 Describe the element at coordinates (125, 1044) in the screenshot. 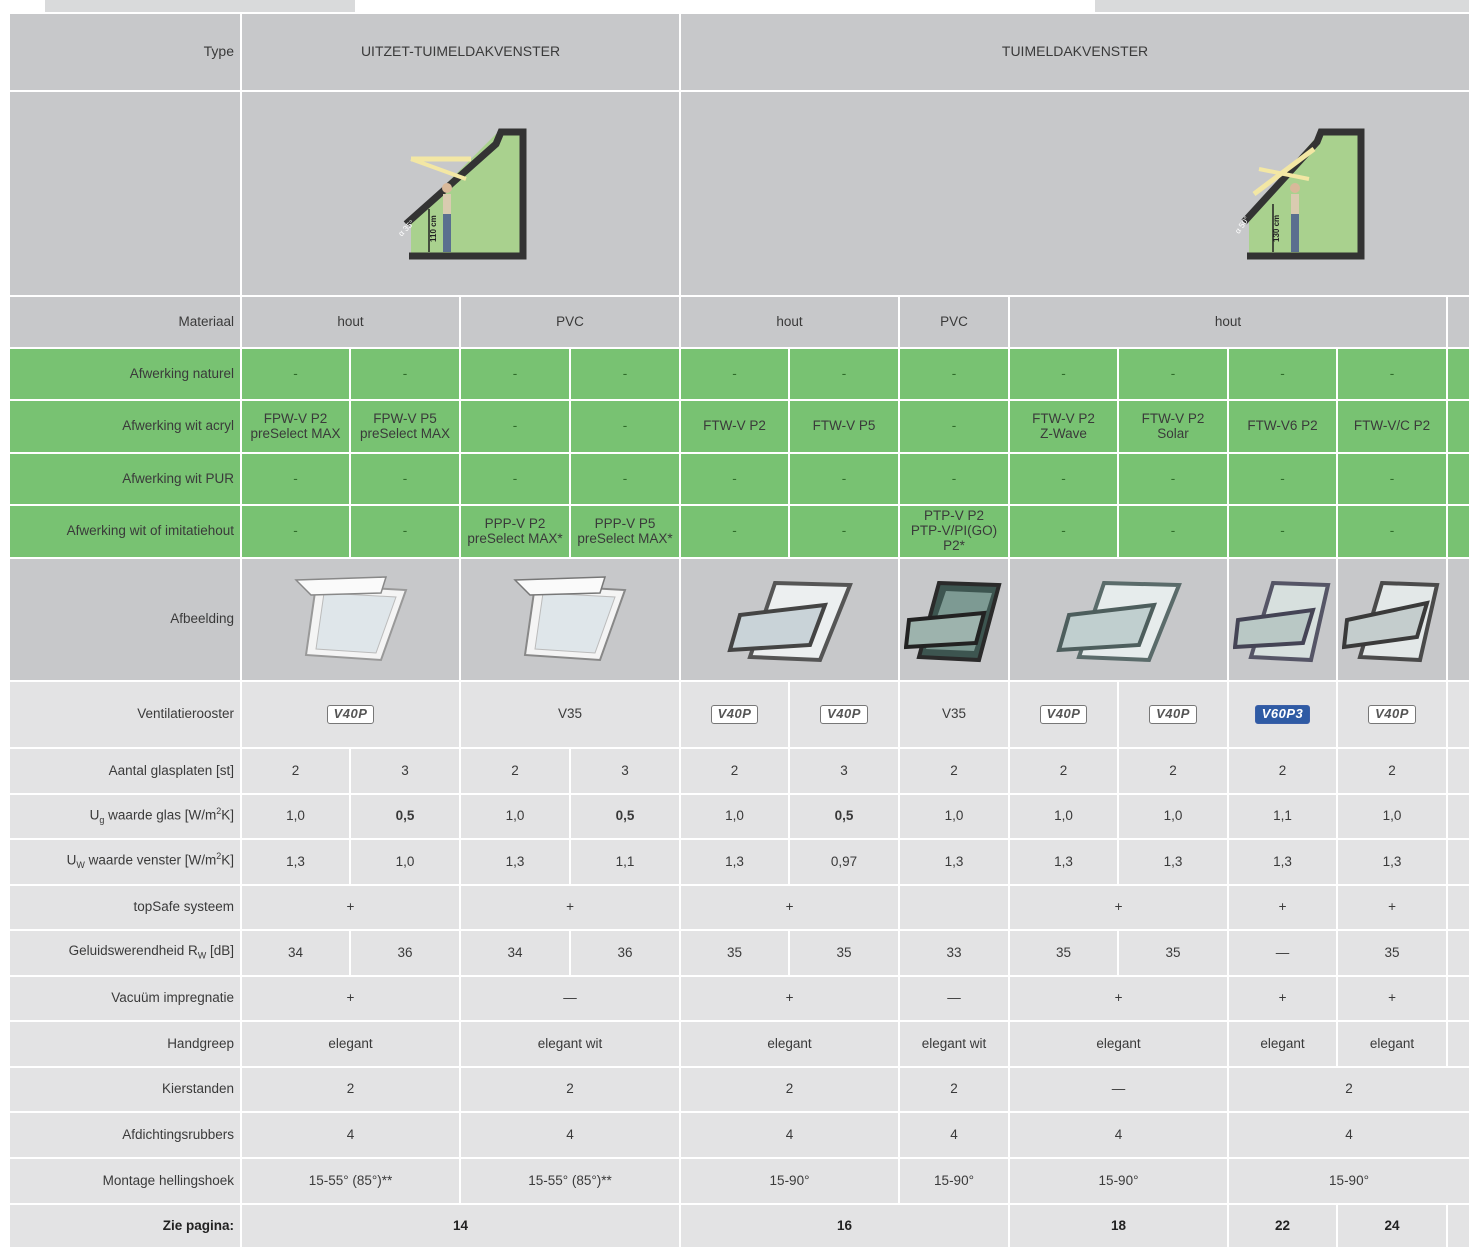

I see `handgreep-label: Handgreep` at that location.